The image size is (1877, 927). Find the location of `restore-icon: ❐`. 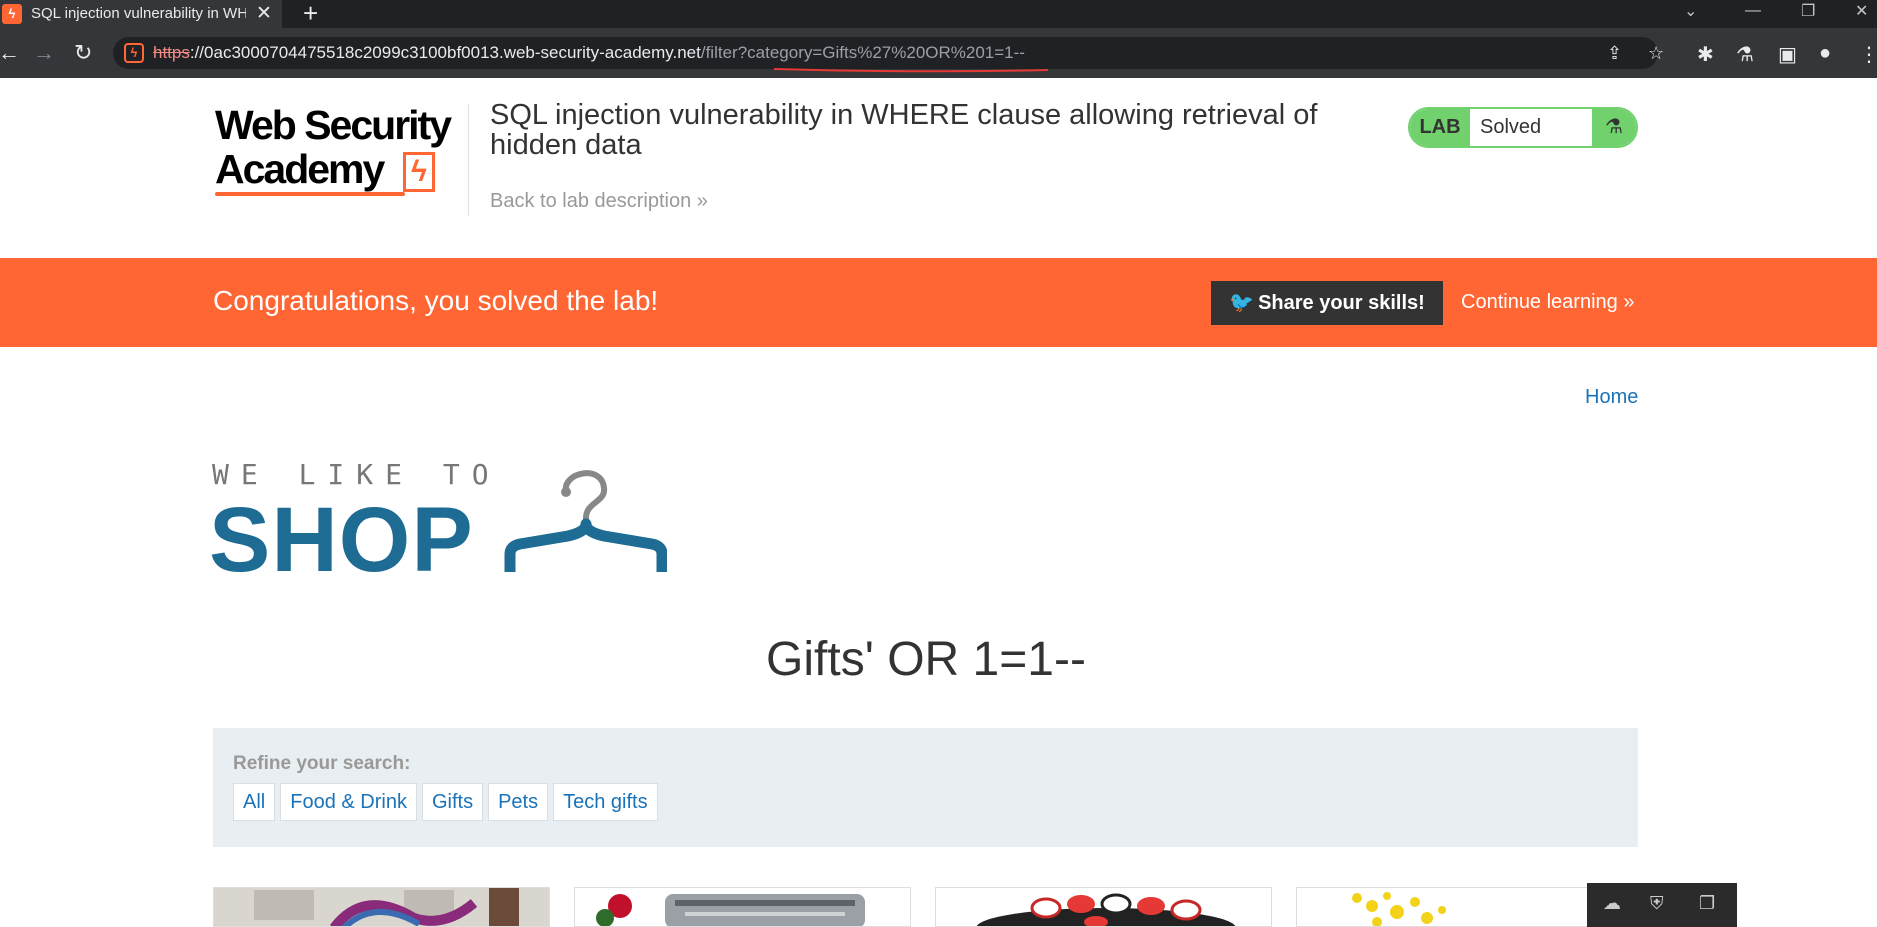

restore-icon: ❐ is located at coordinates (1808, 11).